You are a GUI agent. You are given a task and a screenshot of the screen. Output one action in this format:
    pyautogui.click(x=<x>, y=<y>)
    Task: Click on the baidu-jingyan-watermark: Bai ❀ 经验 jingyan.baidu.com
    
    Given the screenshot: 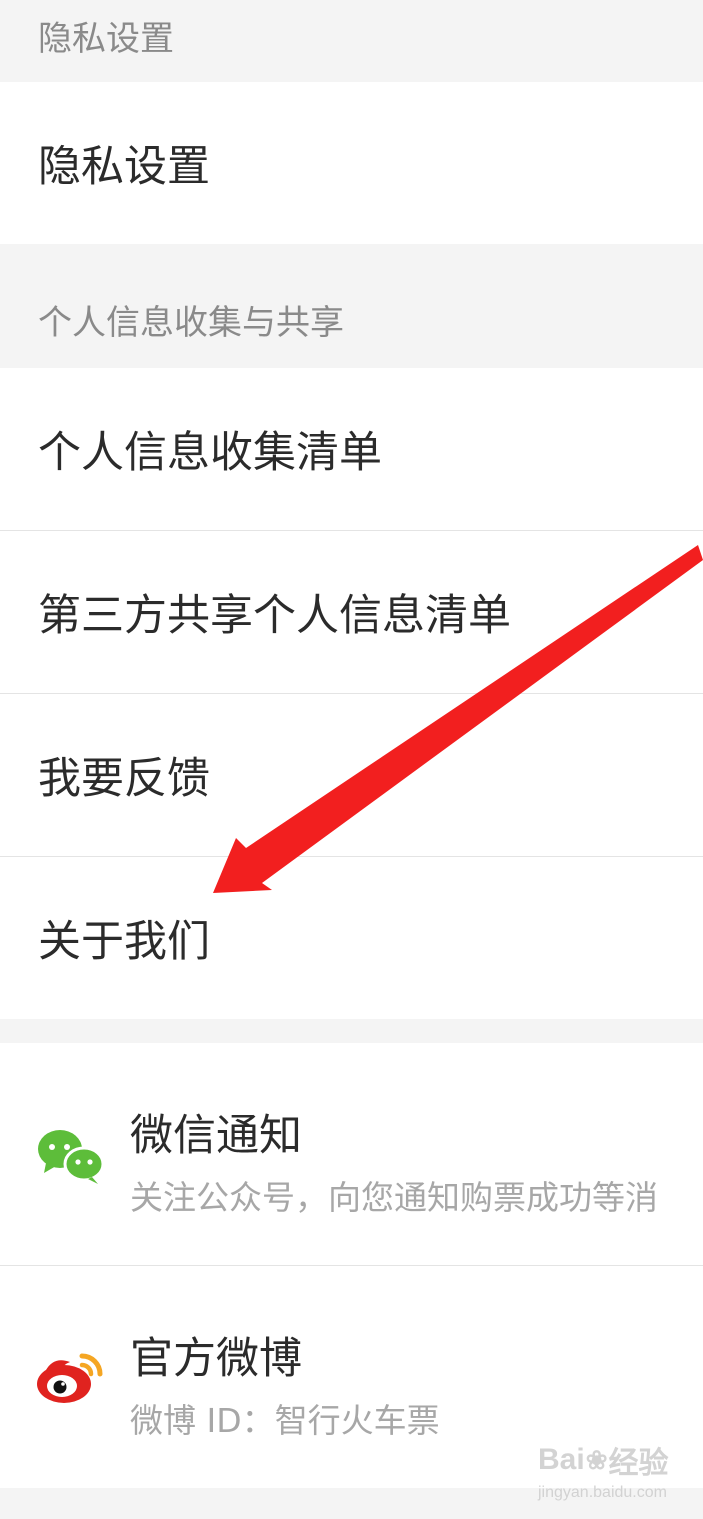 What is the action you would take?
    pyautogui.click(x=613, y=1473)
    